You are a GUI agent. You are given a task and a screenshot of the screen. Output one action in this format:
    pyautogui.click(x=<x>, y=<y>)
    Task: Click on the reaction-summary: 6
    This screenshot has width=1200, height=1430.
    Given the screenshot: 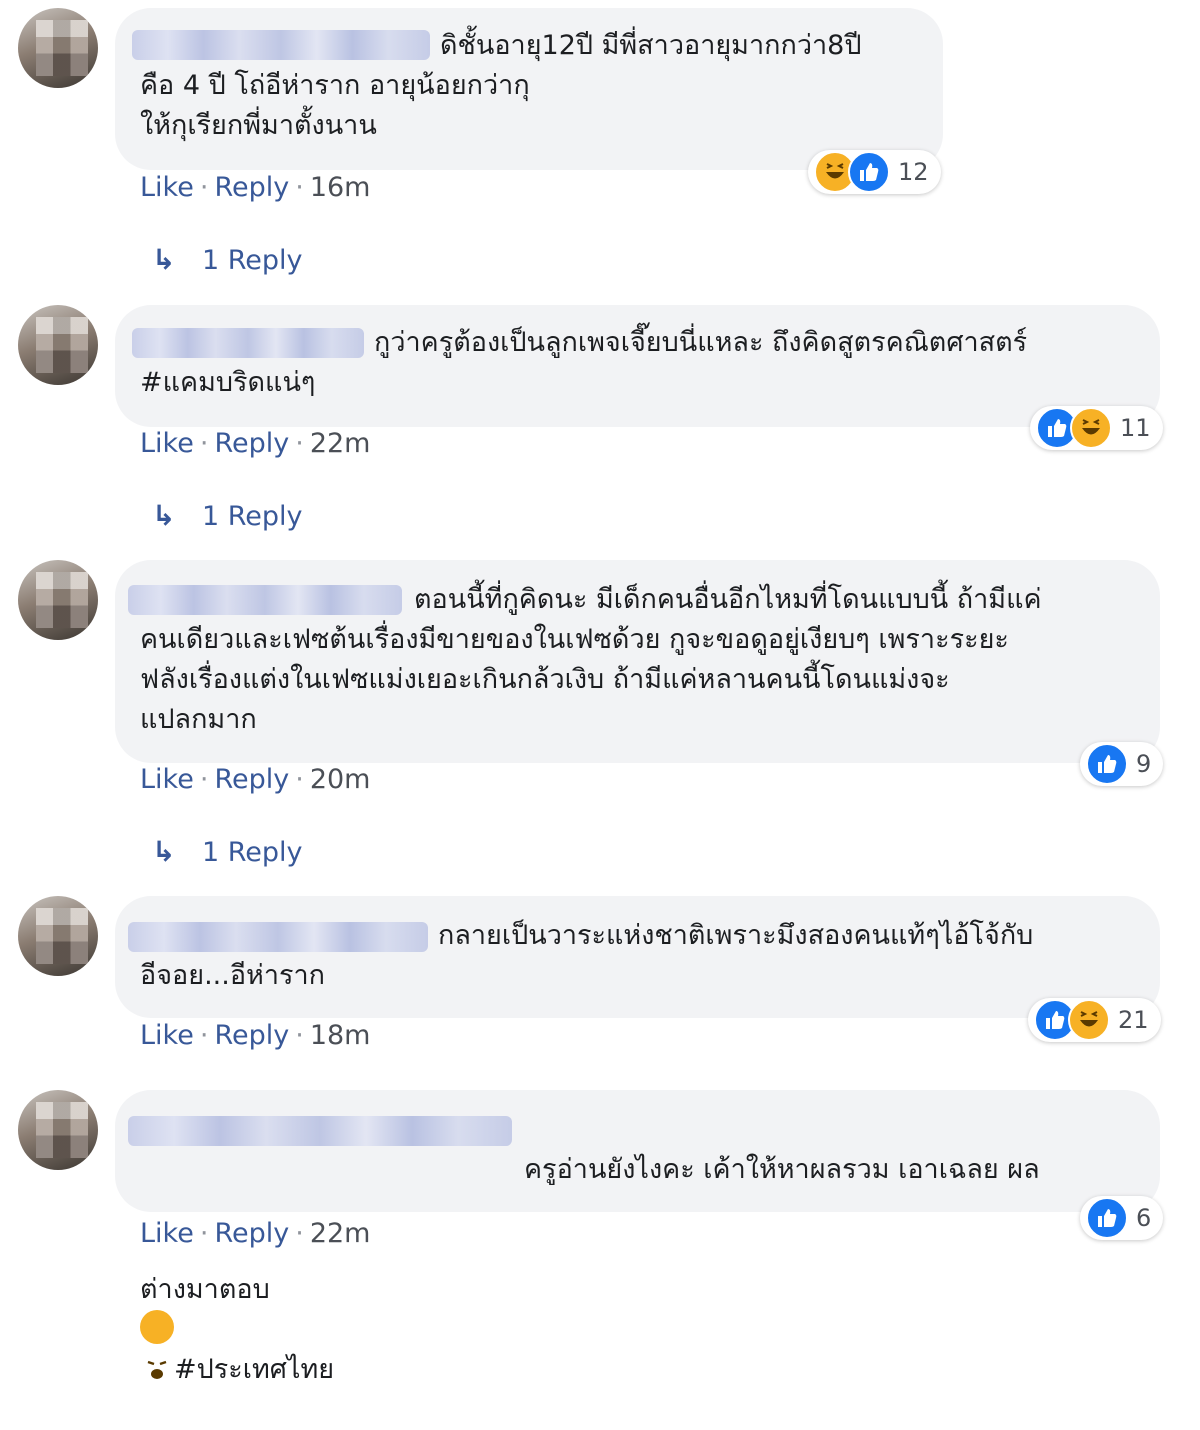 What is the action you would take?
    pyautogui.click(x=1122, y=1218)
    